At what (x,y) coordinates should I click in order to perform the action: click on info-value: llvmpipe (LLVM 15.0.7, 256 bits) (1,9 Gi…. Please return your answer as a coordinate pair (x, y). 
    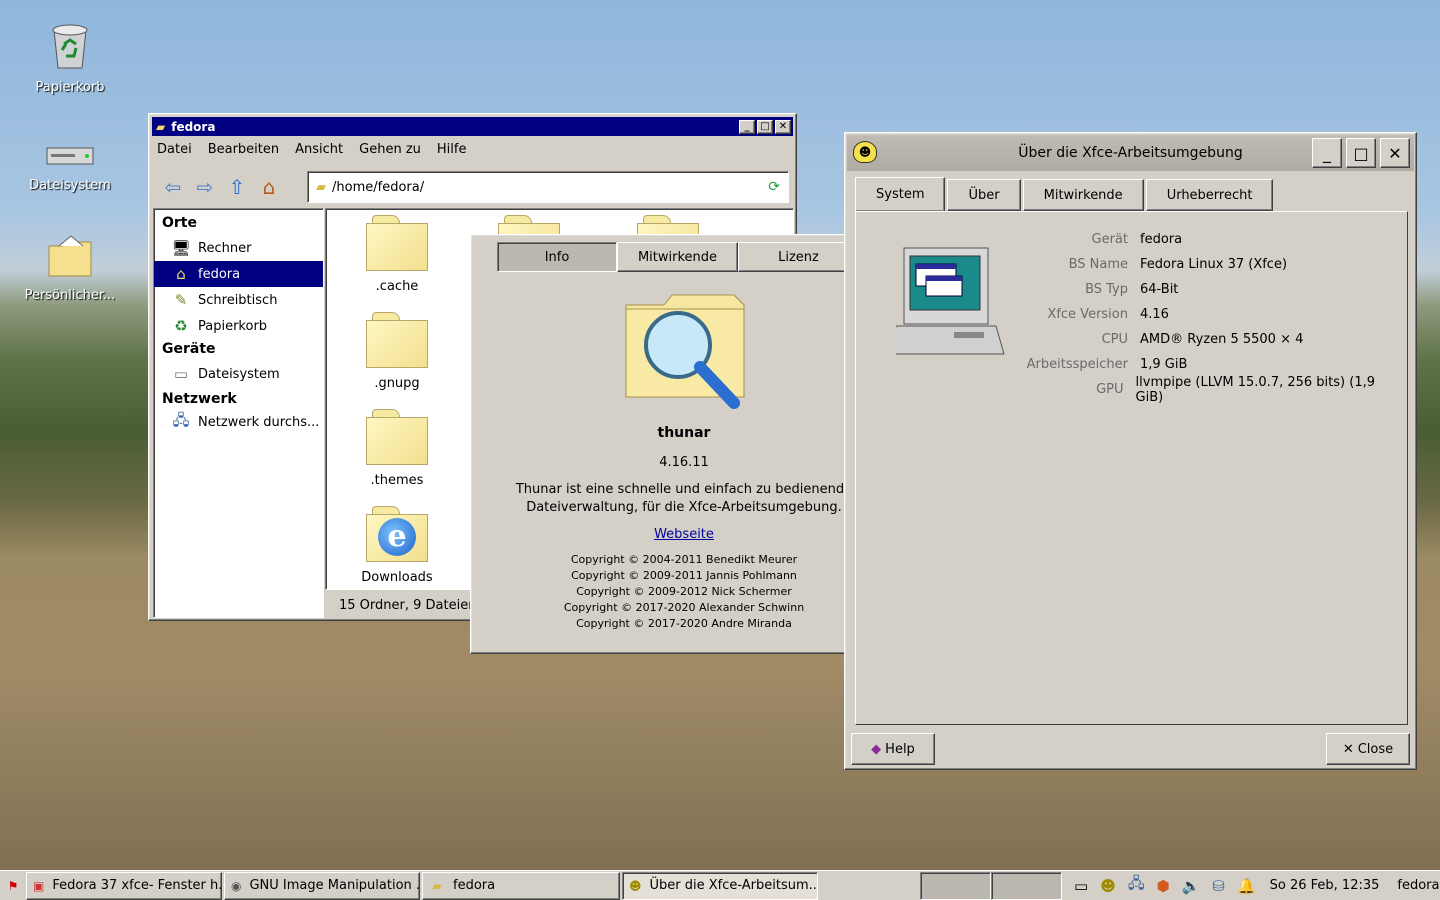
    Looking at the image, I should click on (1255, 389).